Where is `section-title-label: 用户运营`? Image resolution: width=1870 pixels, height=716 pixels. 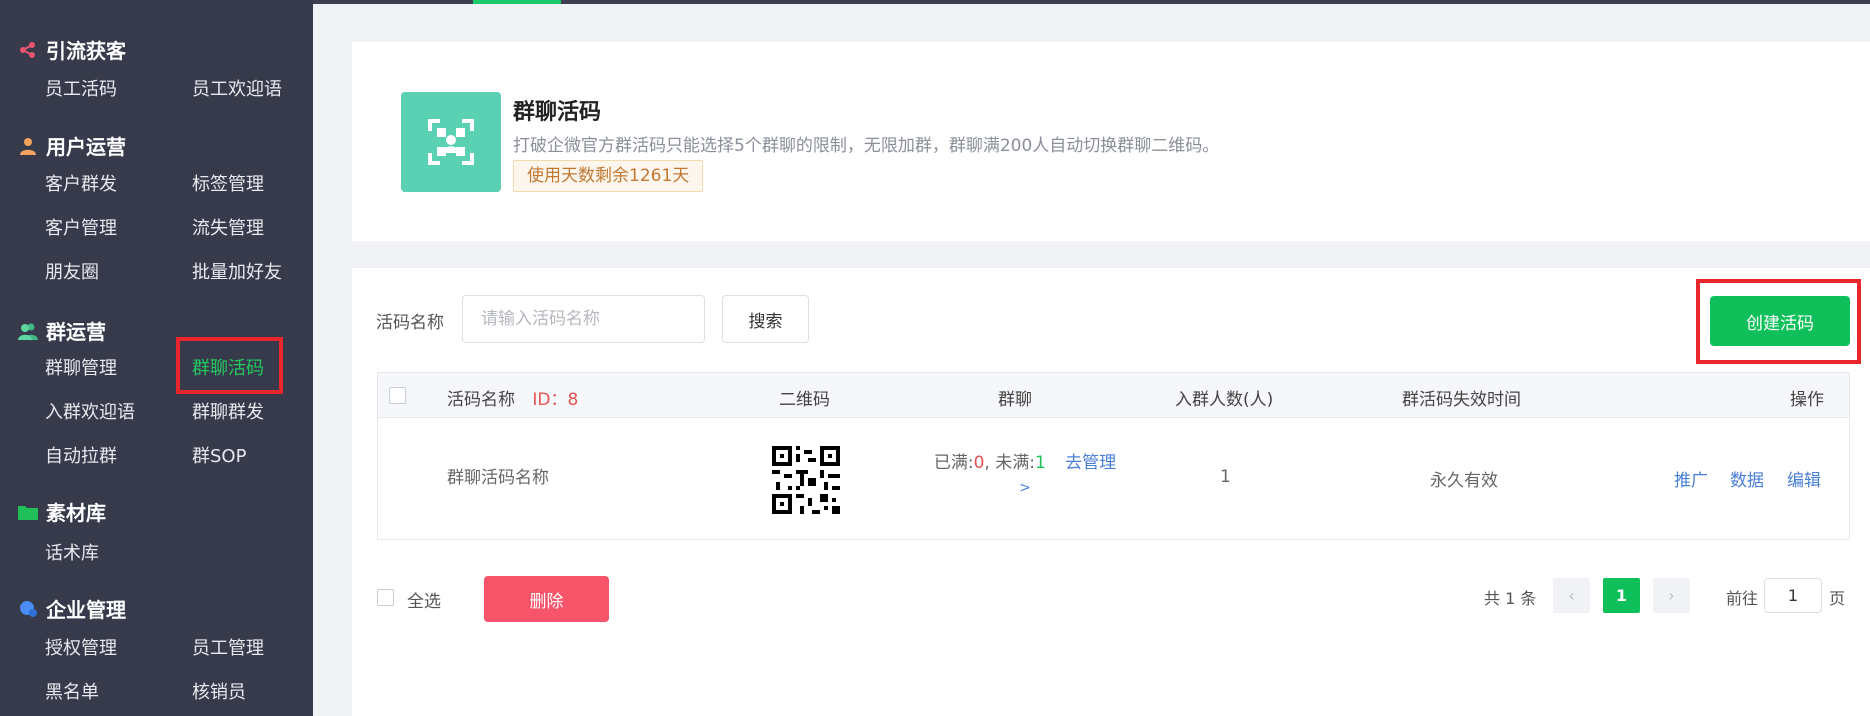 section-title-label: 用户运营 is located at coordinates (86, 147).